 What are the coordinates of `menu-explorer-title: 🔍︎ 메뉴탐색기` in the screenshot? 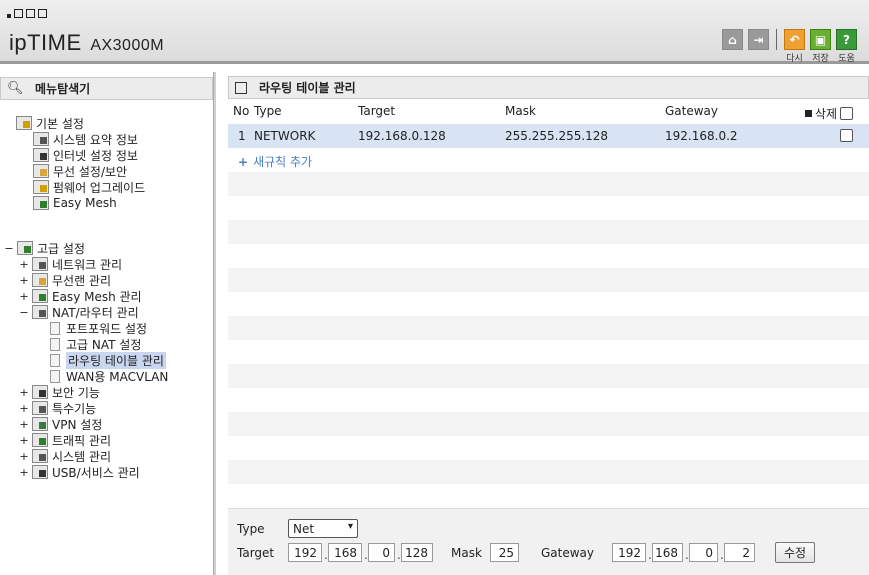 It's located at (106, 88).